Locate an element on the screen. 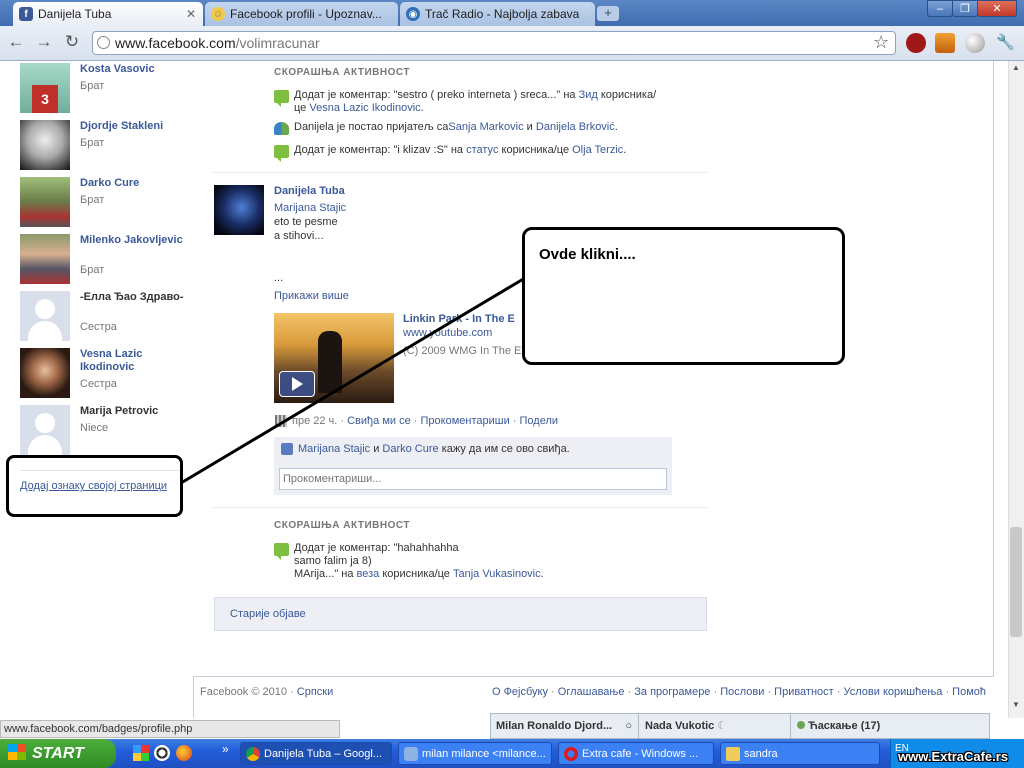 The width and height of the screenshot is (1024, 768). tab-close-icon: ✕ is located at coordinates (191, 14).